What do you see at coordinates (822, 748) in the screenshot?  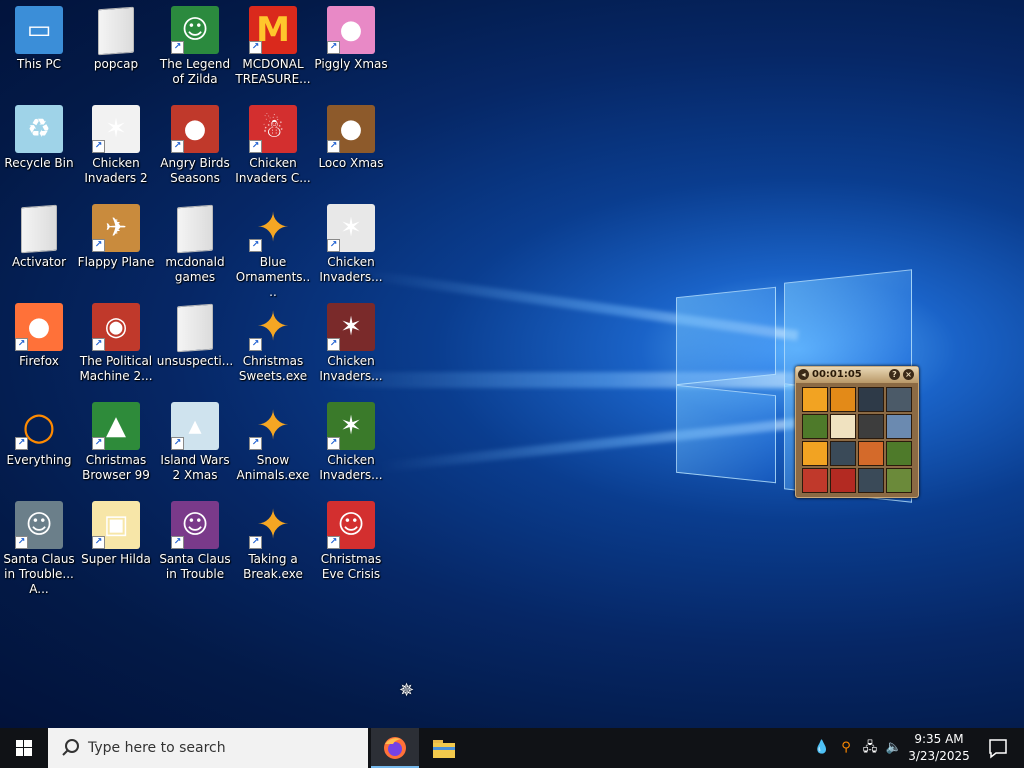 I see `tray-water-drop-icon: 💧` at bounding box center [822, 748].